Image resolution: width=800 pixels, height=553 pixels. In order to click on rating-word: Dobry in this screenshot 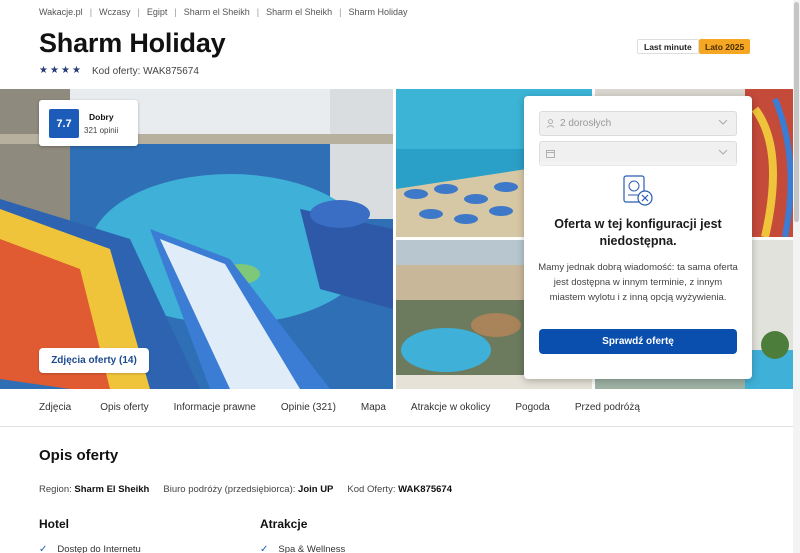, I will do `click(101, 117)`.